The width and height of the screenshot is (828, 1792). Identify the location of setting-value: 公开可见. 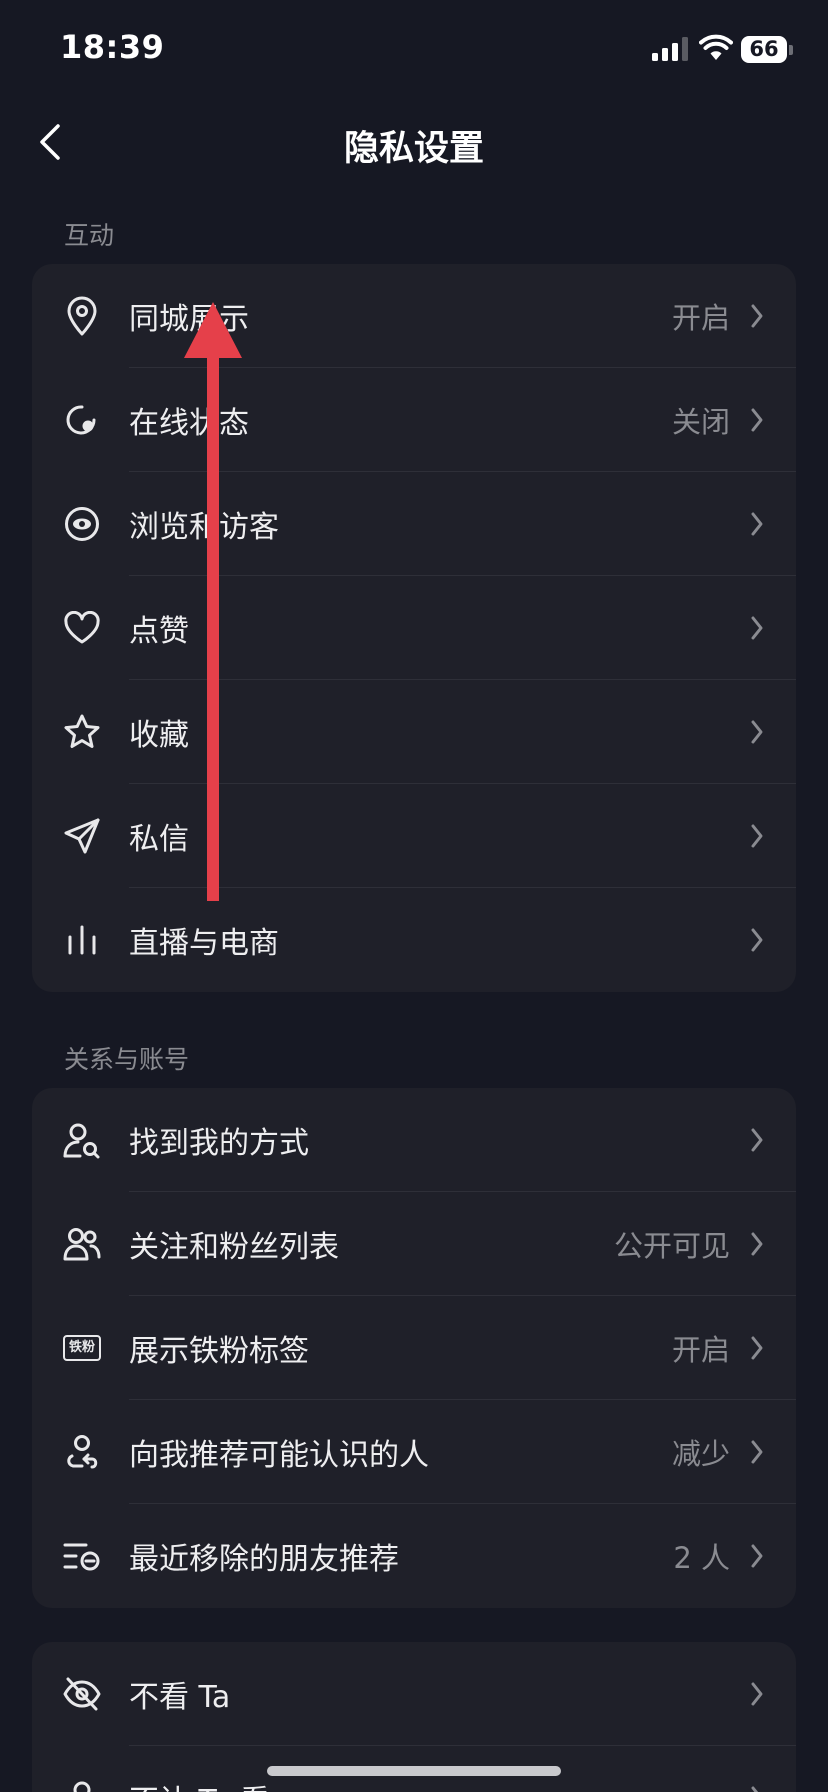
(671, 1246).